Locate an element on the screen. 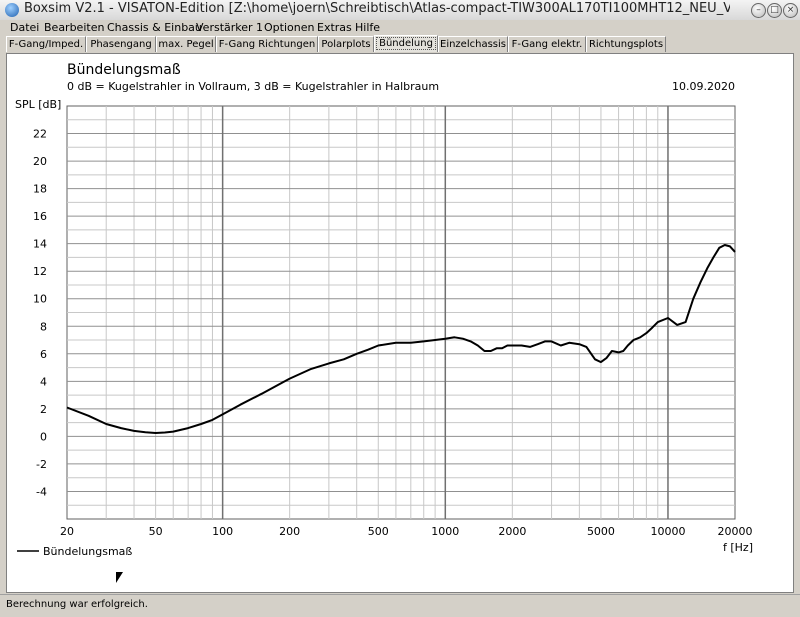  y-tick-label: -2 is located at coordinates (41, 464).